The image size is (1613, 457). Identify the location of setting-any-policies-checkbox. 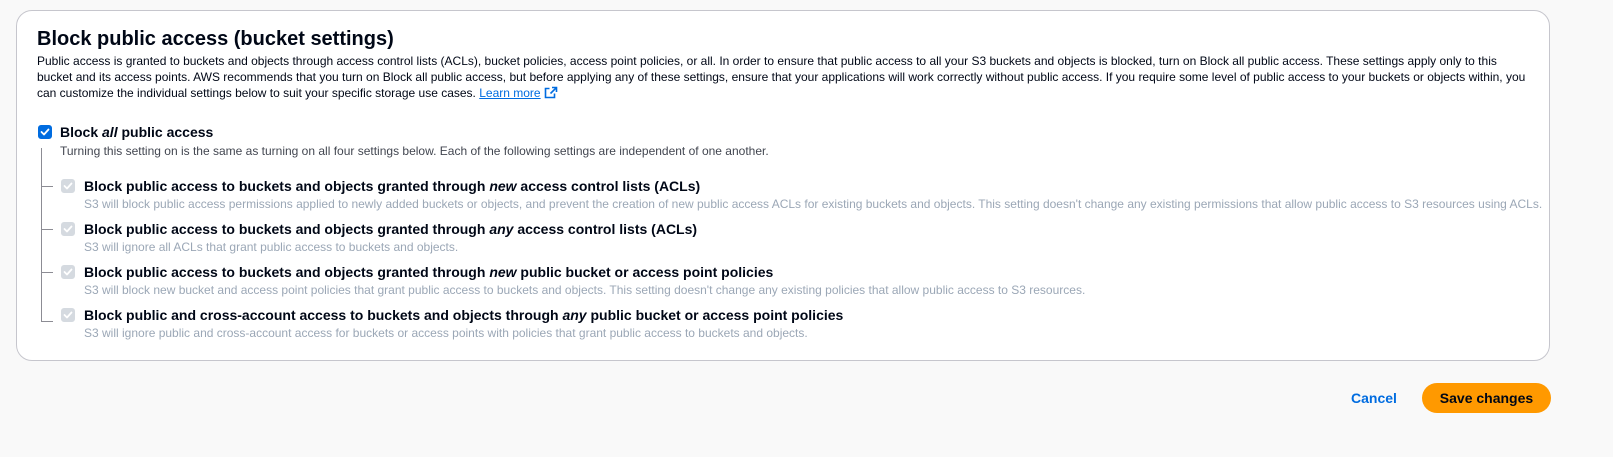
(68, 315).